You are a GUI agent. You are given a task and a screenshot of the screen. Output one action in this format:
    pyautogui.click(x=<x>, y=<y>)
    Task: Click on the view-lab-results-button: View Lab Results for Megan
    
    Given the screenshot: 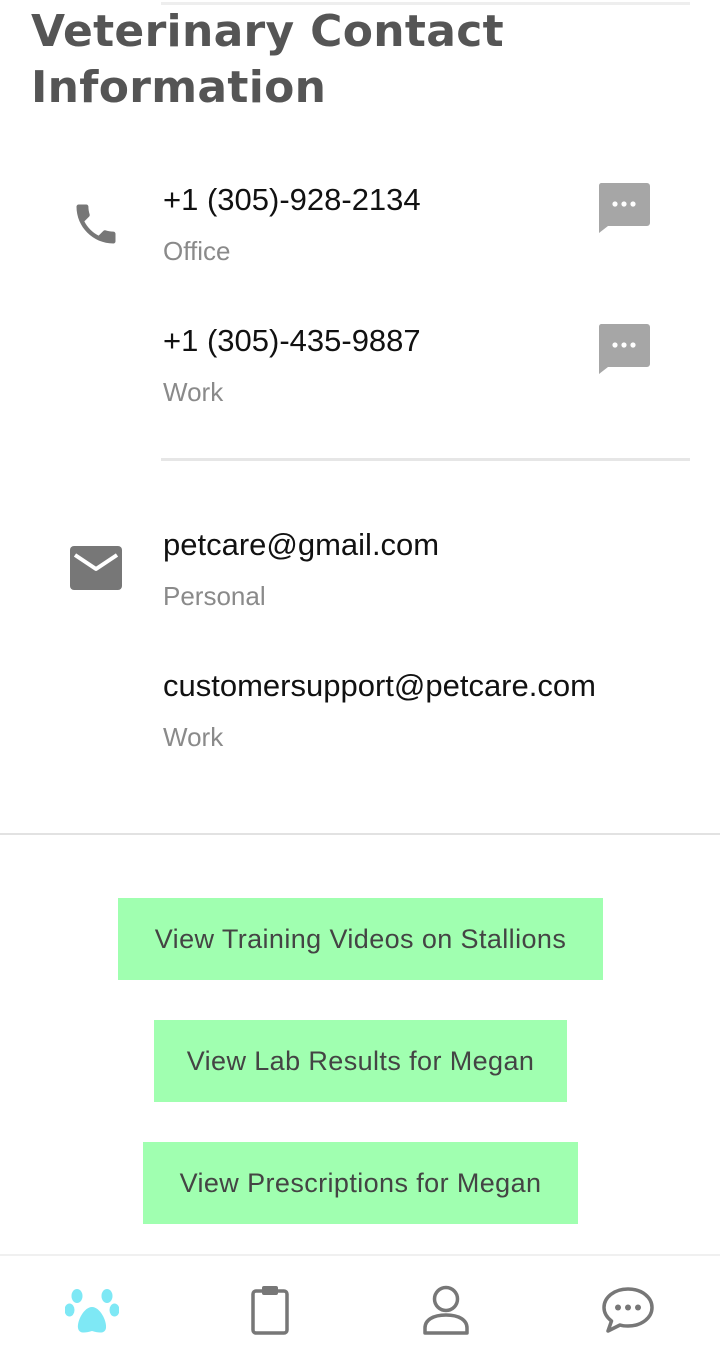 What is the action you would take?
    pyautogui.click(x=360, y=1061)
    